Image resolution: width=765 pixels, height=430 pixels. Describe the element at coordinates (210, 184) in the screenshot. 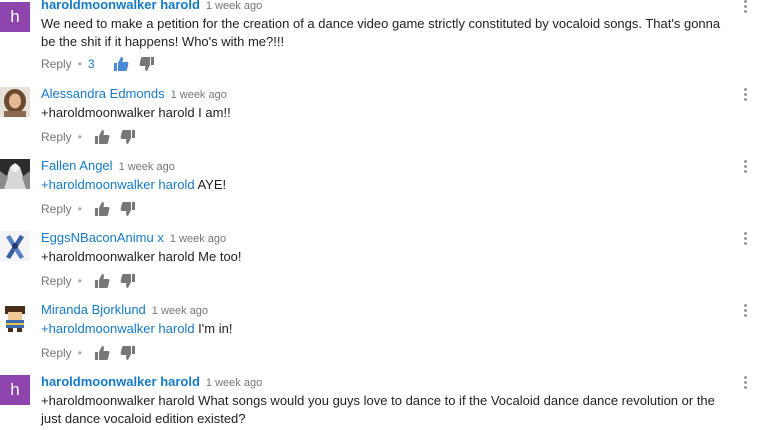

I see `comment-text-rest: AYE!` at that location.